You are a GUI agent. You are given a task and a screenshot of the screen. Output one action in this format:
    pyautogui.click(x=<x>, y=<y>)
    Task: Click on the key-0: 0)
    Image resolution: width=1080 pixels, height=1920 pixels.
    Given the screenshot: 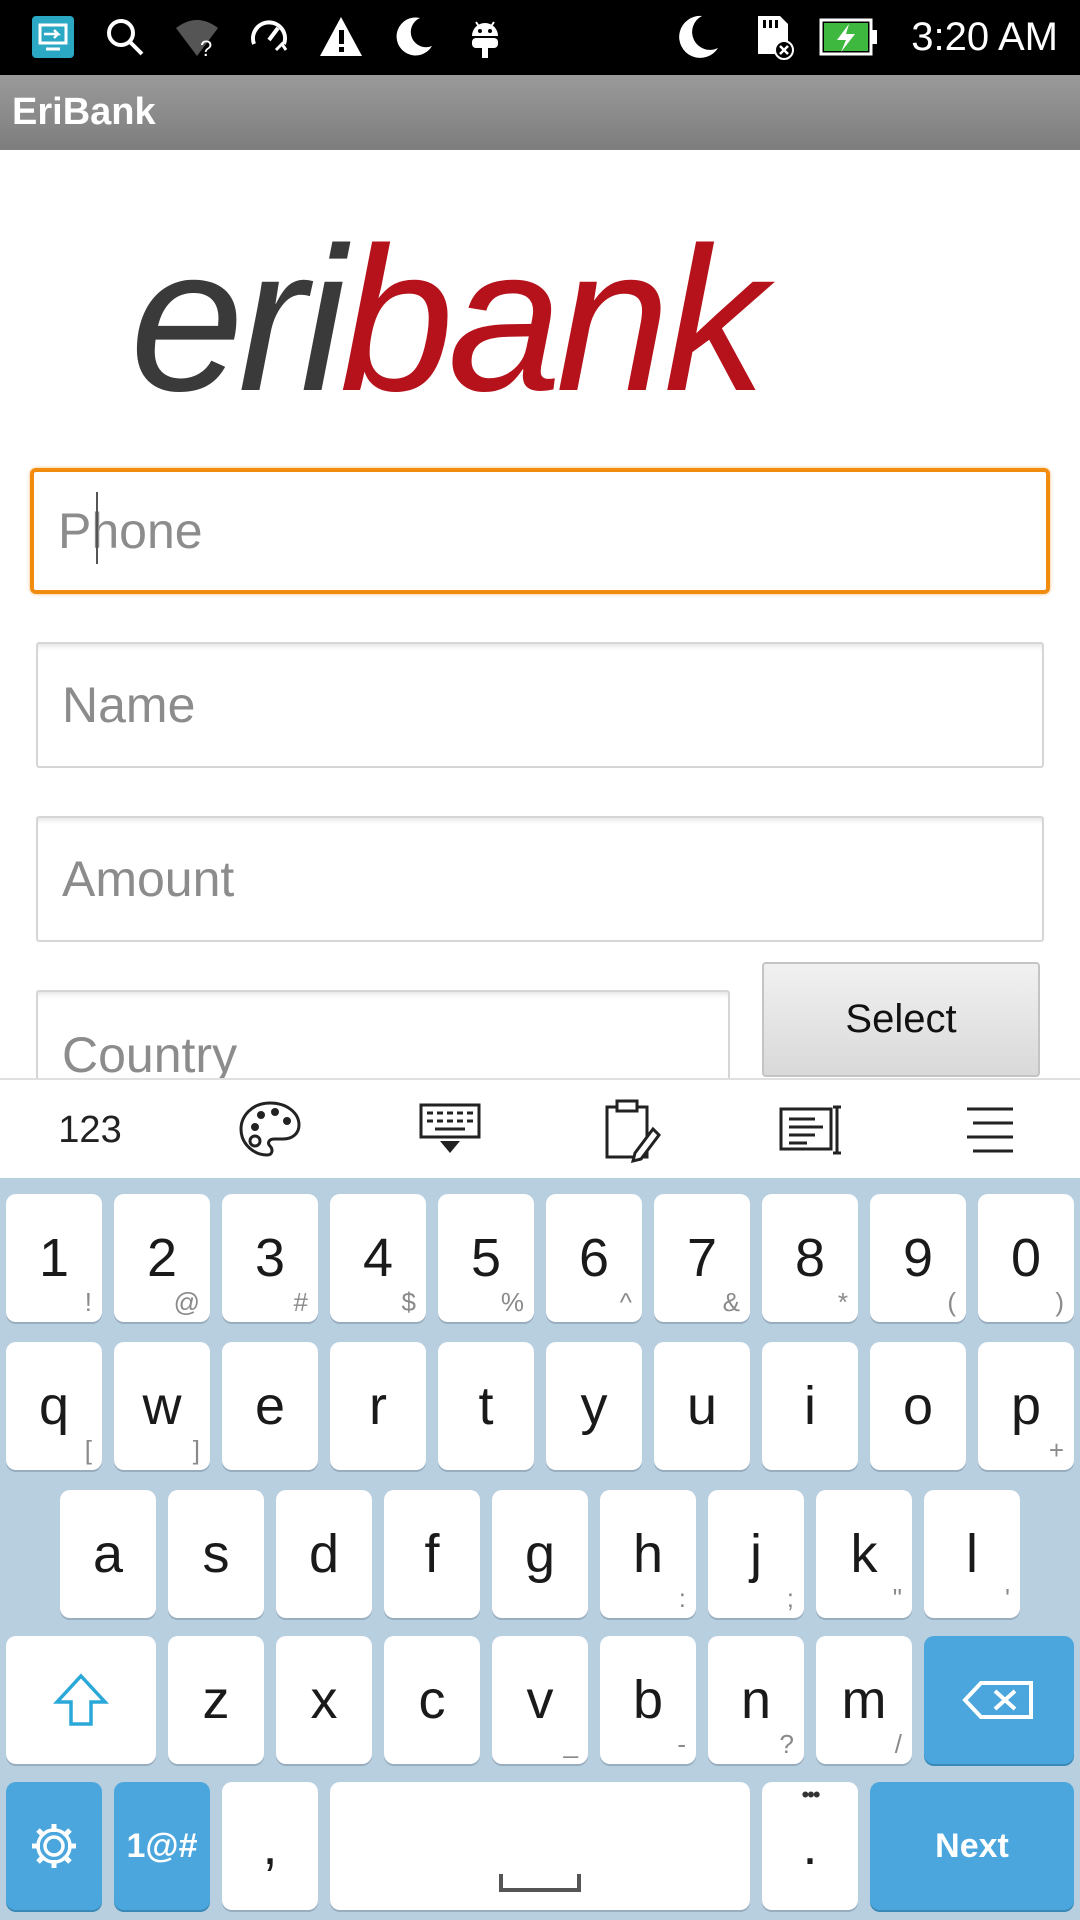 What is the action you would take?
    pyautogui.click(x=1026, y=1258)
    